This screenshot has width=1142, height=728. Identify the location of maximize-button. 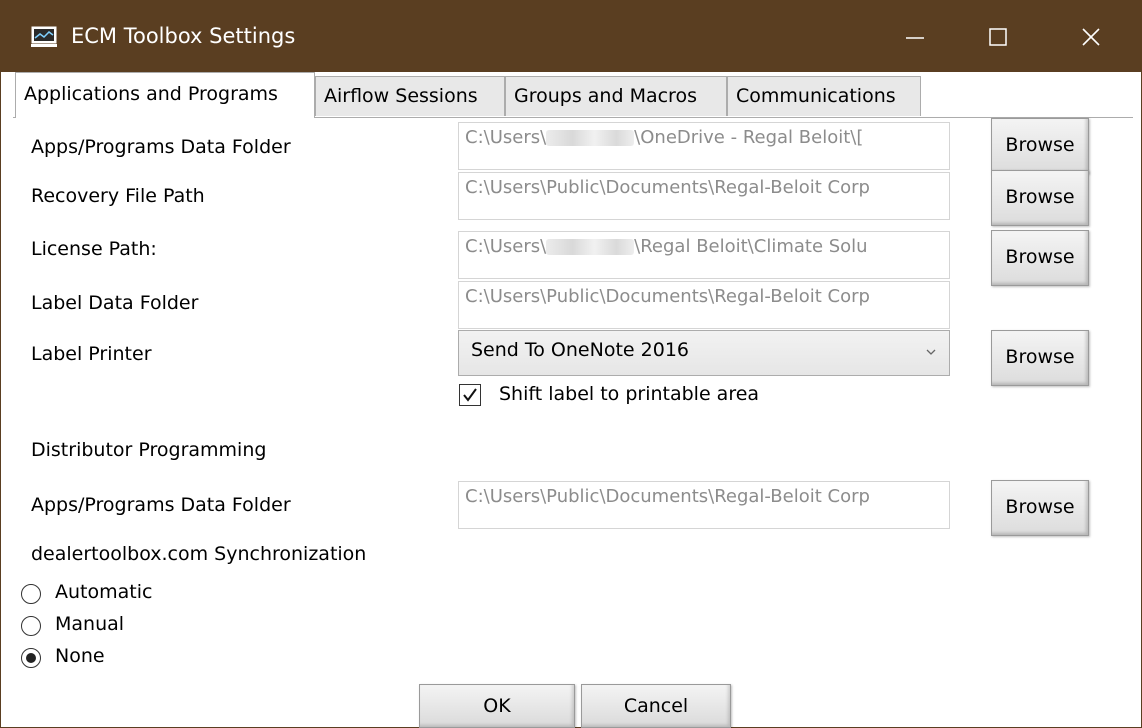
(1004, 36).